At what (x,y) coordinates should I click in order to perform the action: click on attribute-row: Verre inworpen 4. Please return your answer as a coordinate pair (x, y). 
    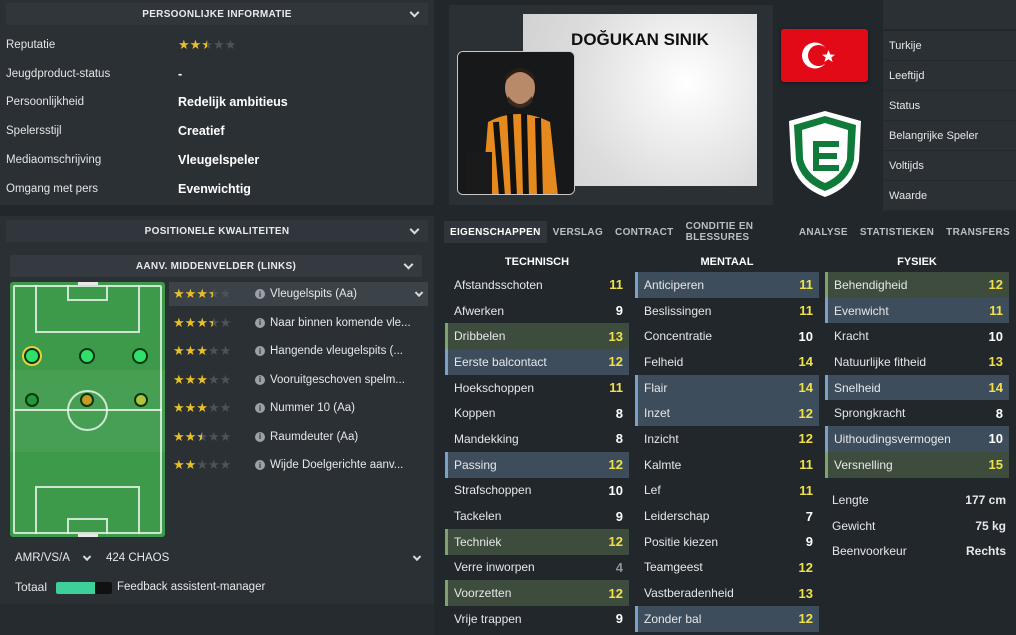
    Looking at the image, I should click on (537, 568).